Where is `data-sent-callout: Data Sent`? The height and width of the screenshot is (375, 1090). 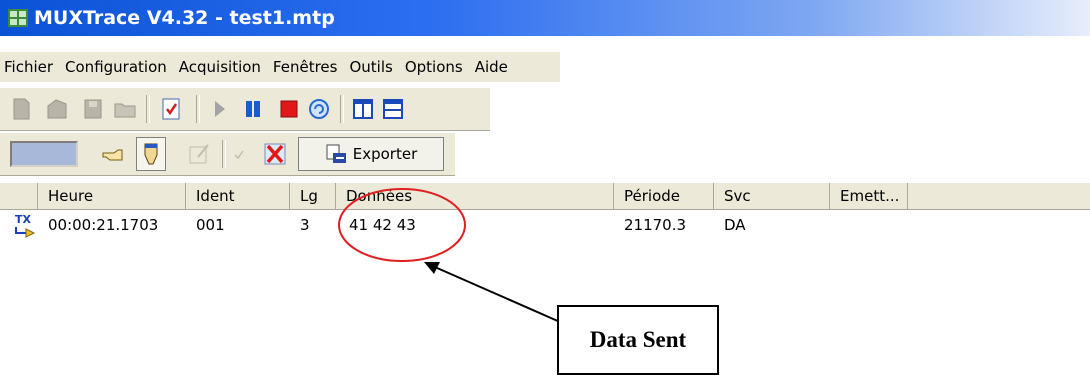
data-sent-callout: Data Sent is located at coordinates (638, 340).